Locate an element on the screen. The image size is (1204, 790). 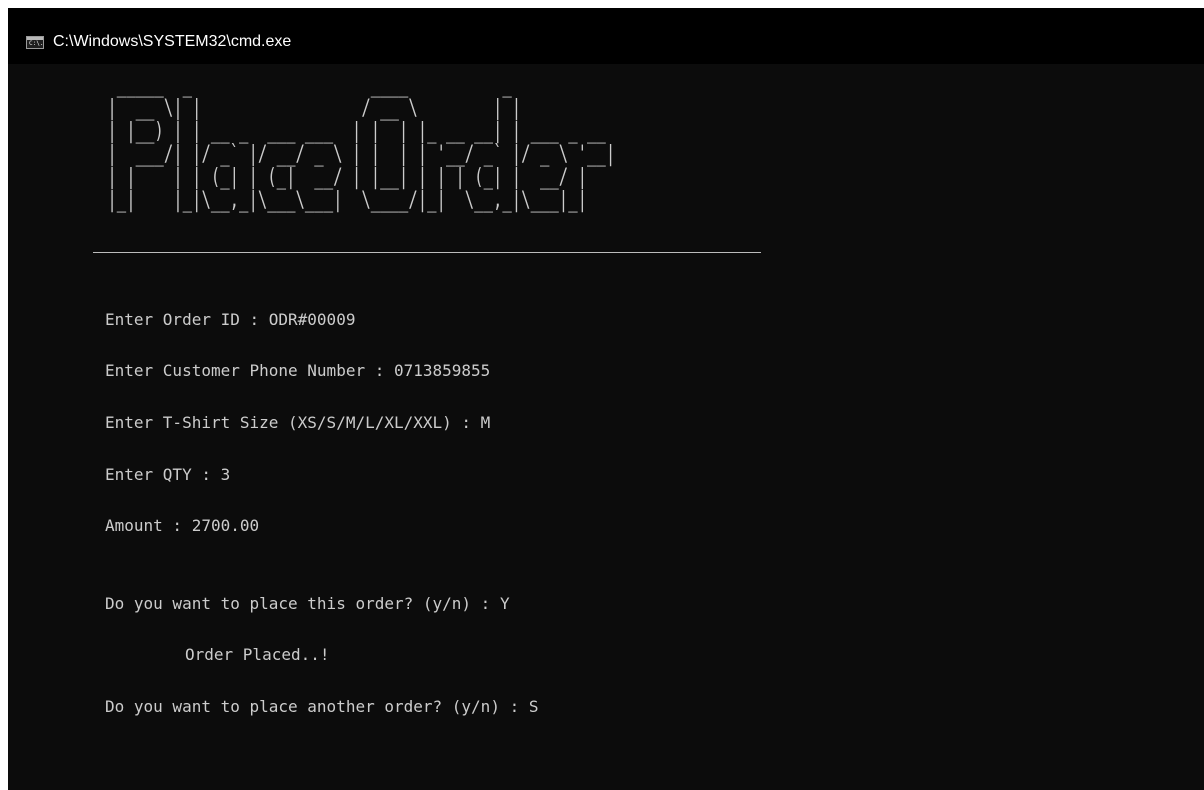
window-title: C:\Windows\SYSTEM32\cmd.exe is located at coordinates (172, 41).